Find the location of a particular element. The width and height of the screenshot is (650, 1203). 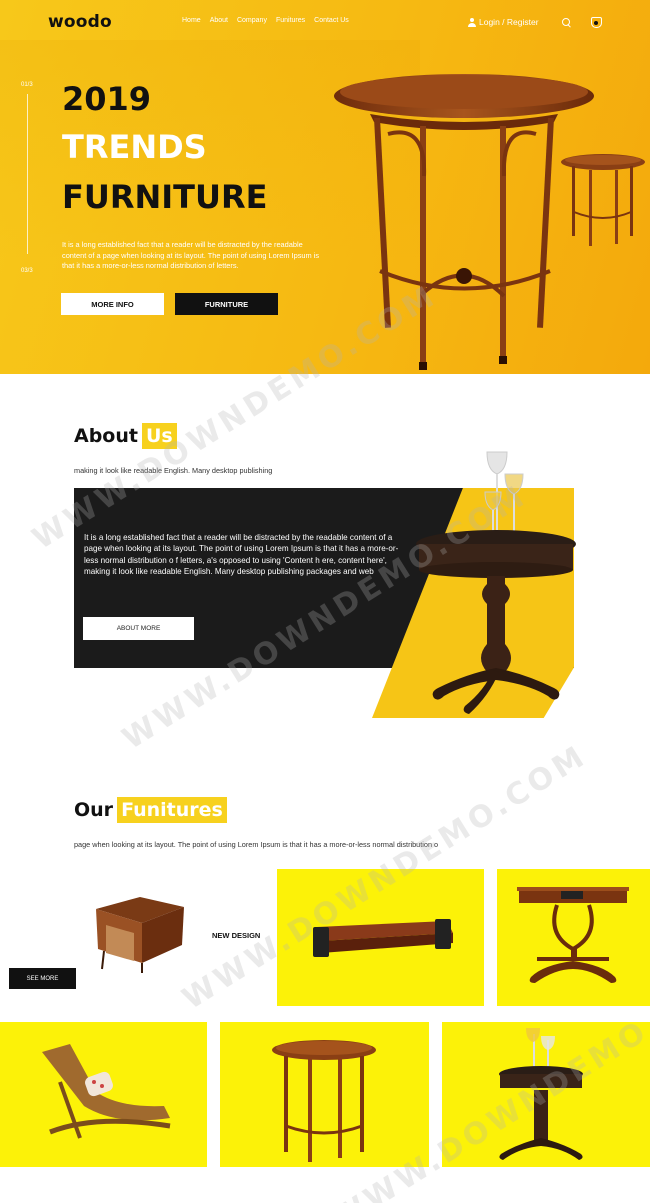

product-tile-lounge-chair is located at coordinates (103, 1094).